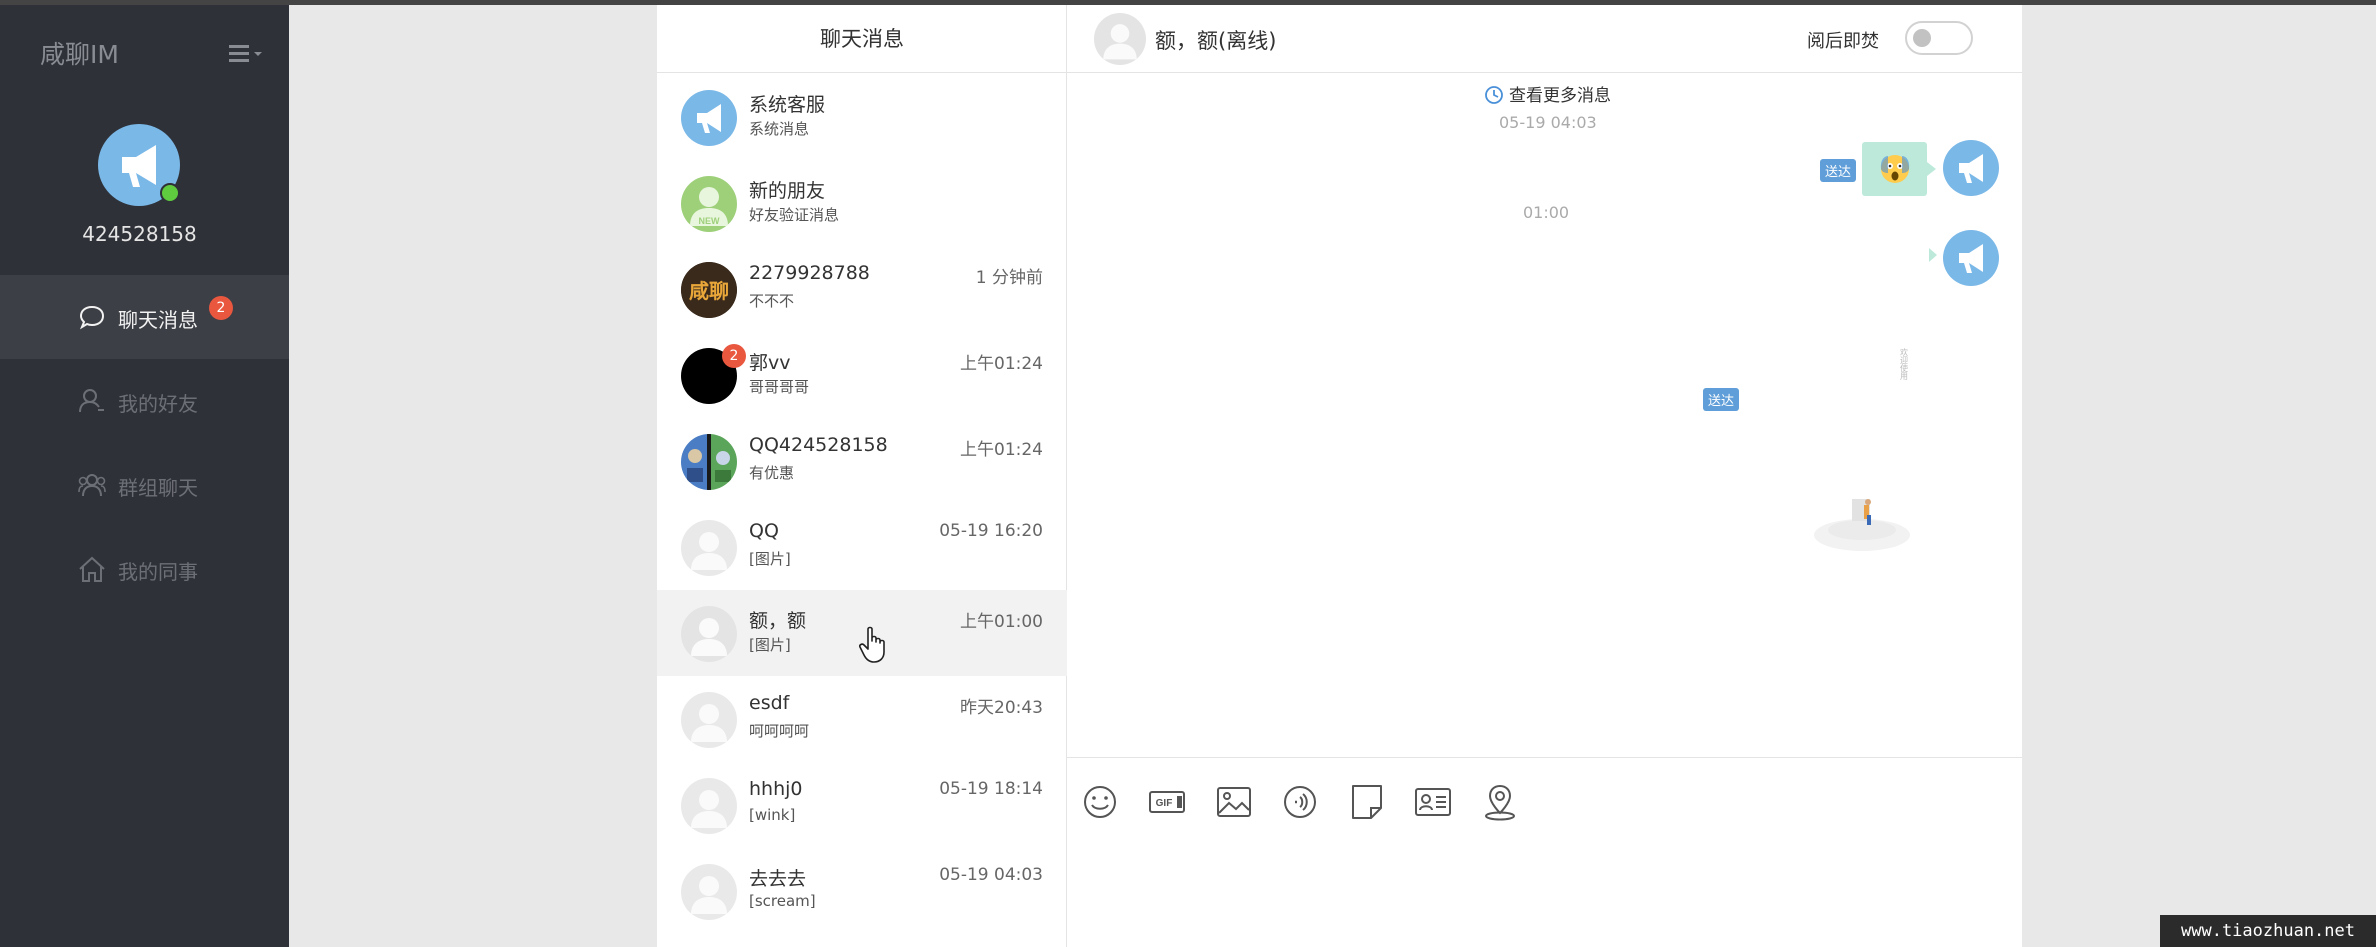  What do you see at coordinates (1904, 364) in the screenshot?
I see `image-caption: 欢迎使用` at bounding box center [1904, 364].